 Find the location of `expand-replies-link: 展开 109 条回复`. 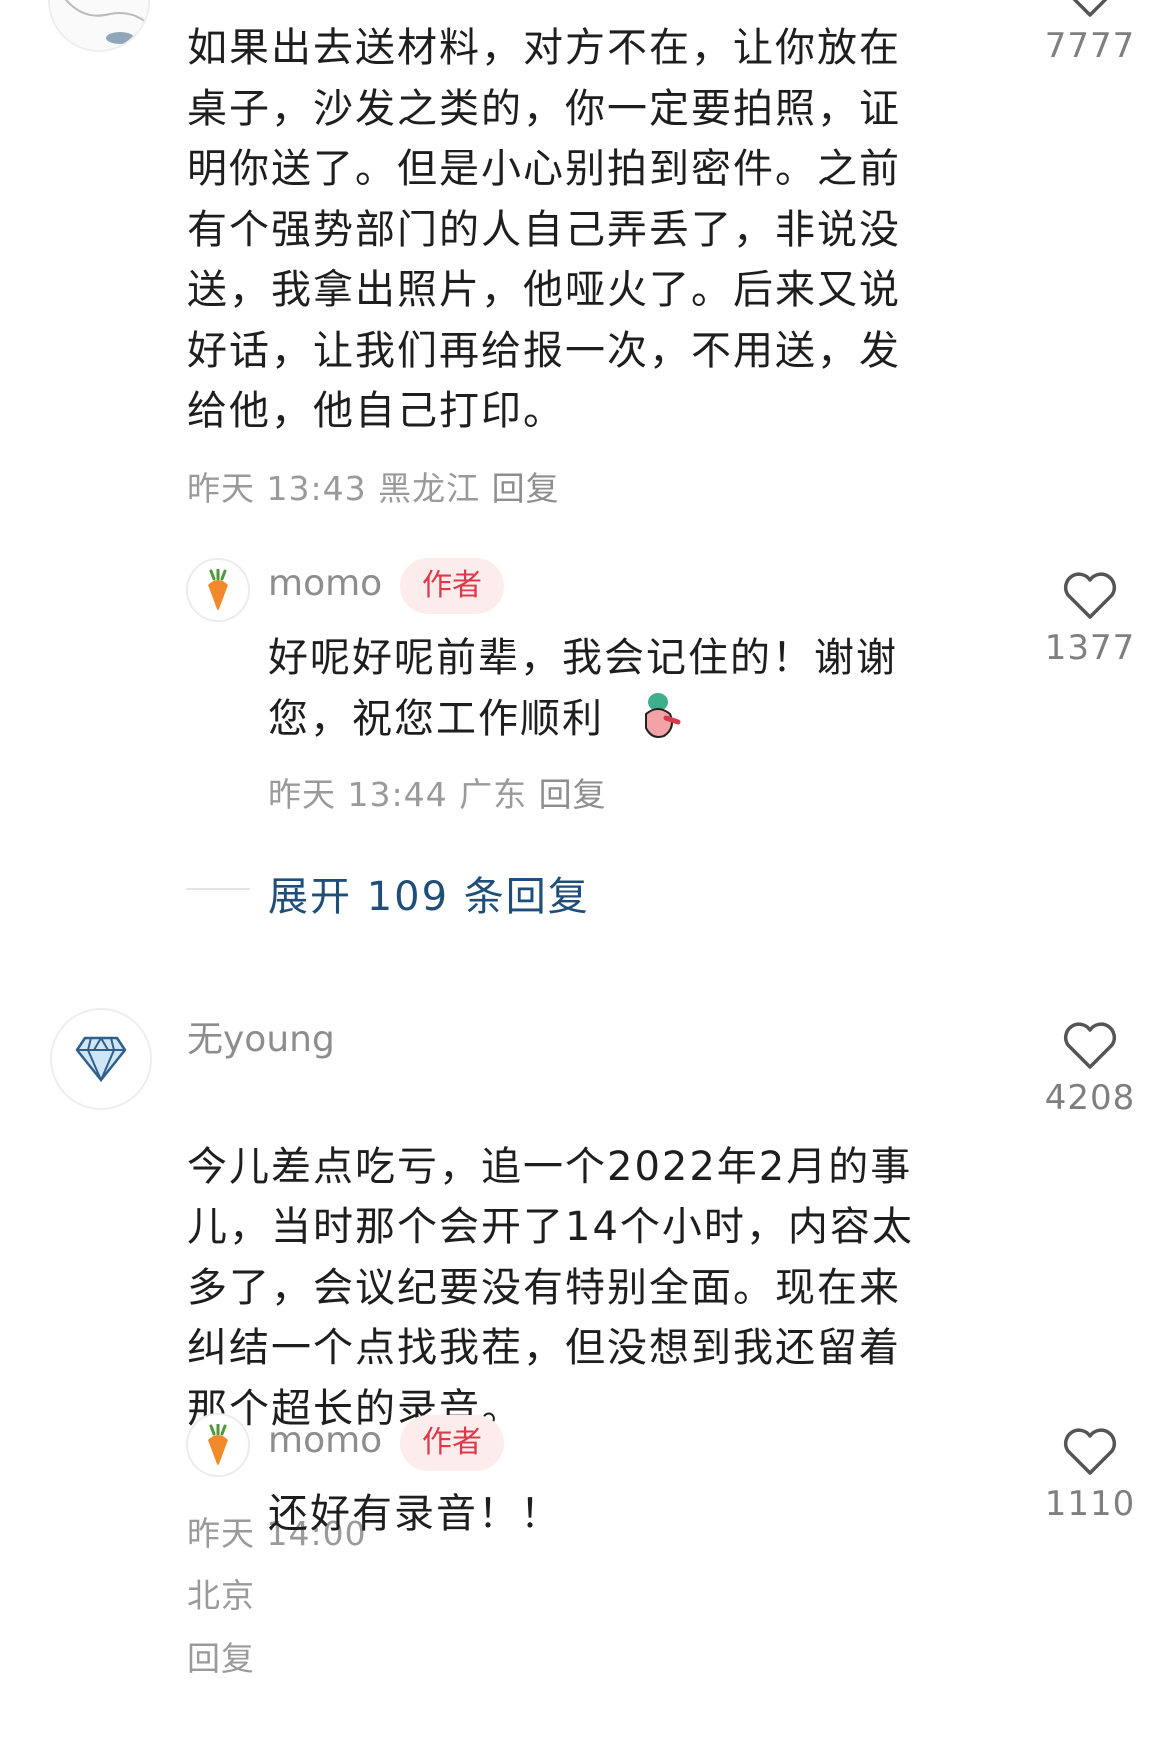

expand-replies-link: 展开 109 条回复 is located at coordinates (429, 893).